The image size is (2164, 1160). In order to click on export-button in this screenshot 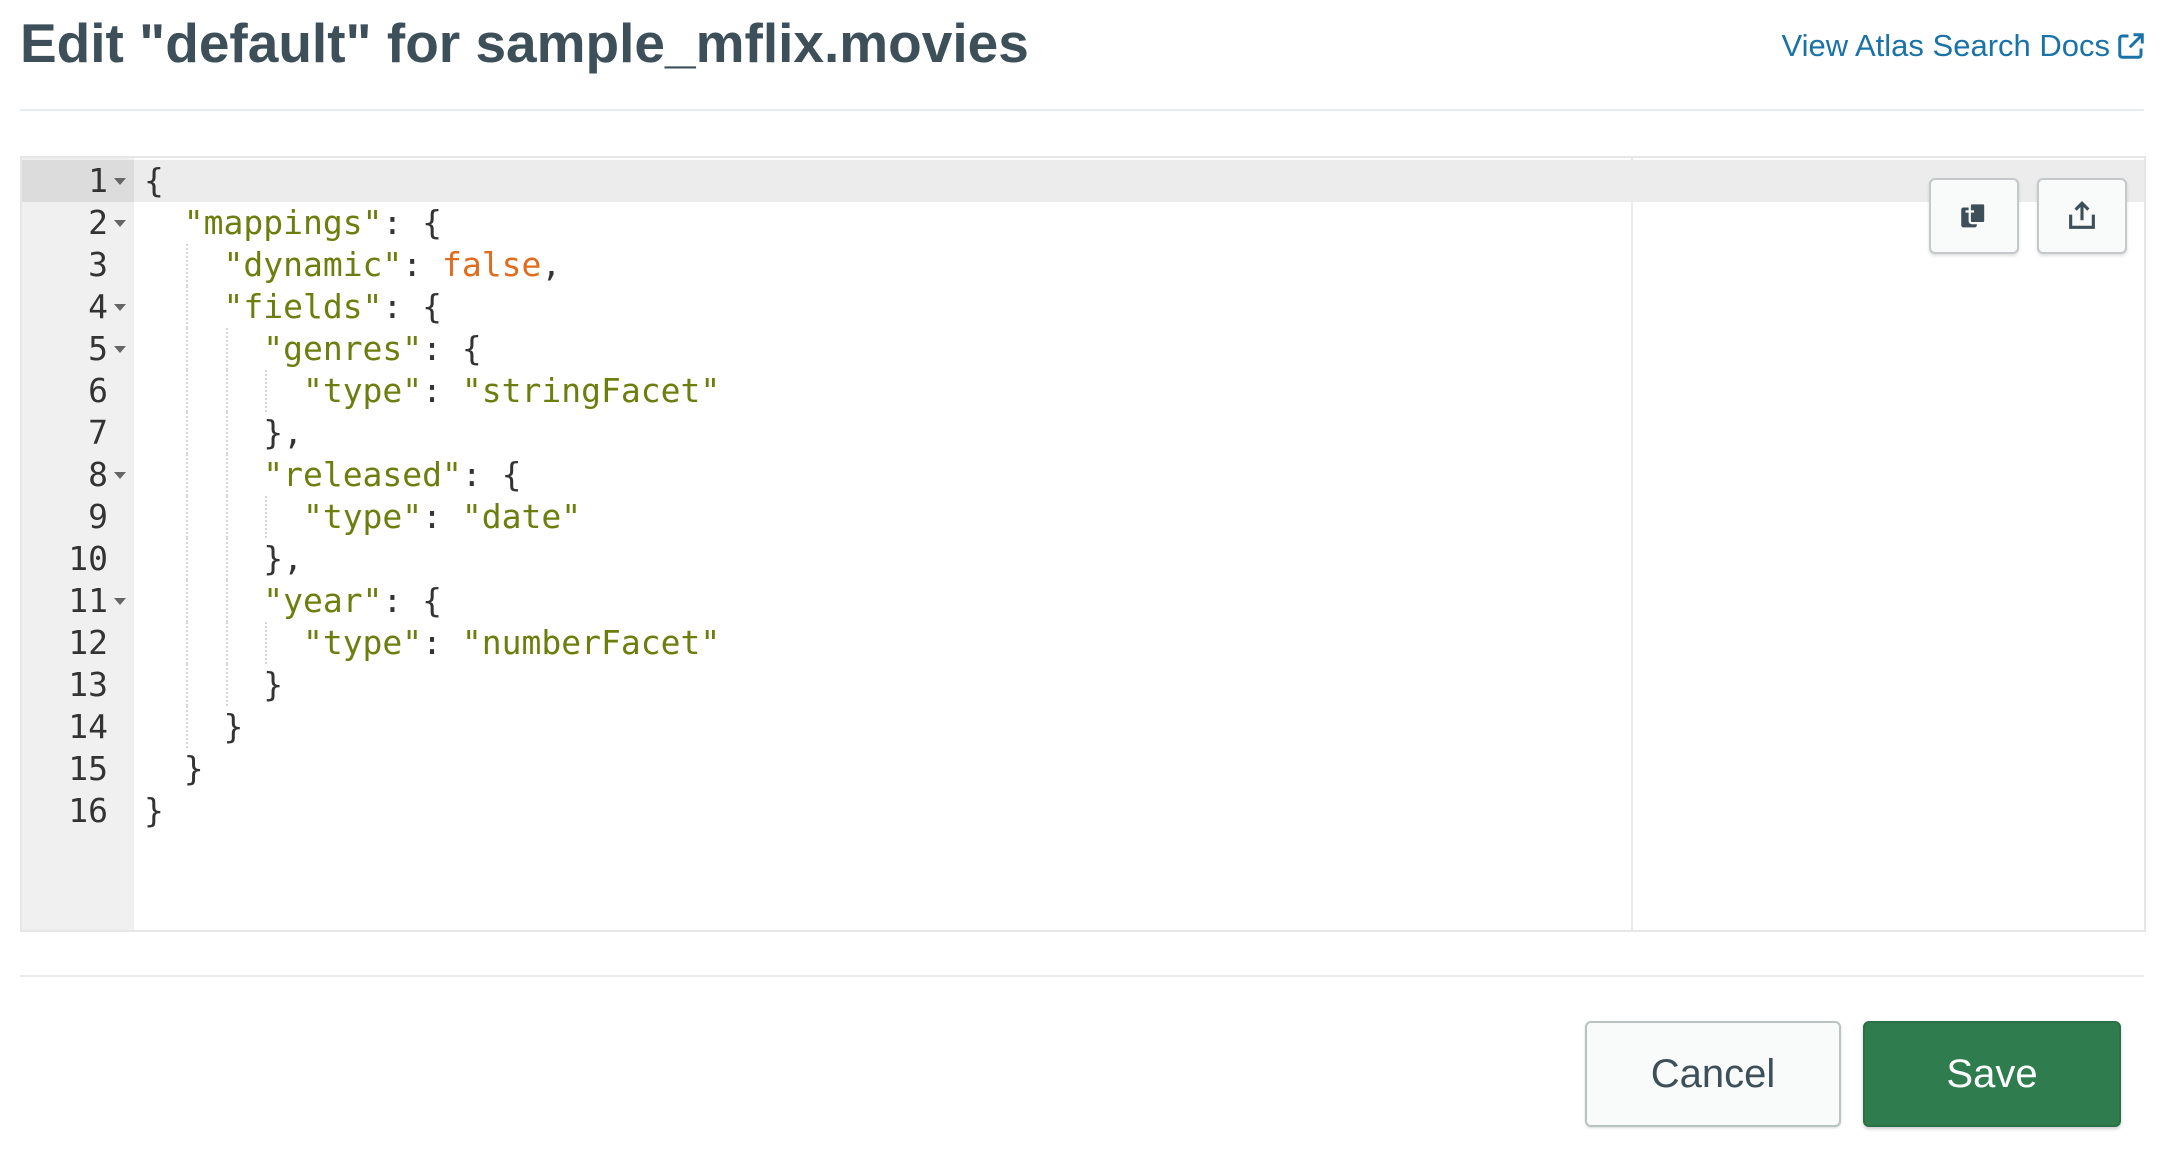, I will do `click(2082, 216)`.